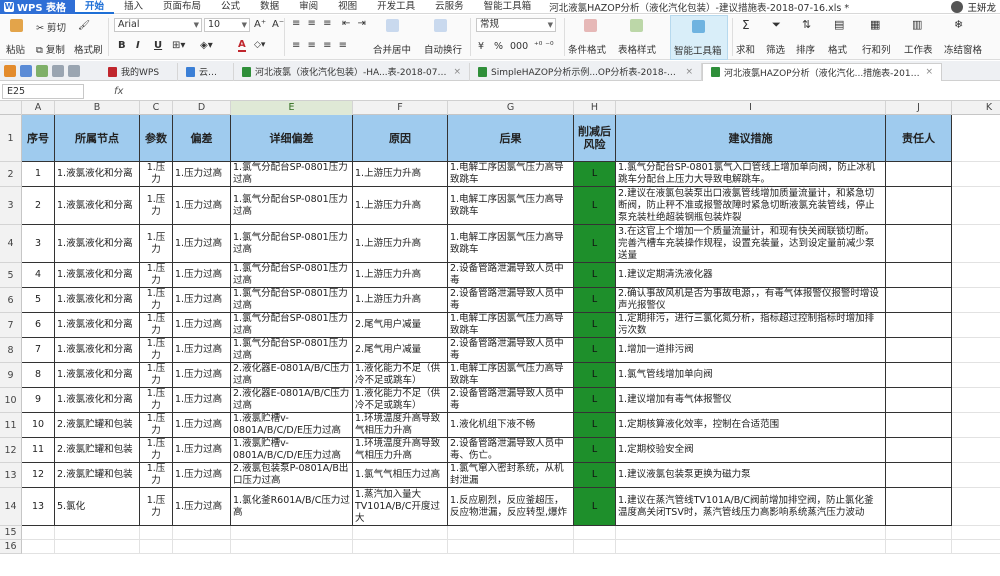  What do you see at coordinates (751, 450) in the screenshot?
I see `table-cell: 1.定期校验安全阀` at bounding box center [751, 450].